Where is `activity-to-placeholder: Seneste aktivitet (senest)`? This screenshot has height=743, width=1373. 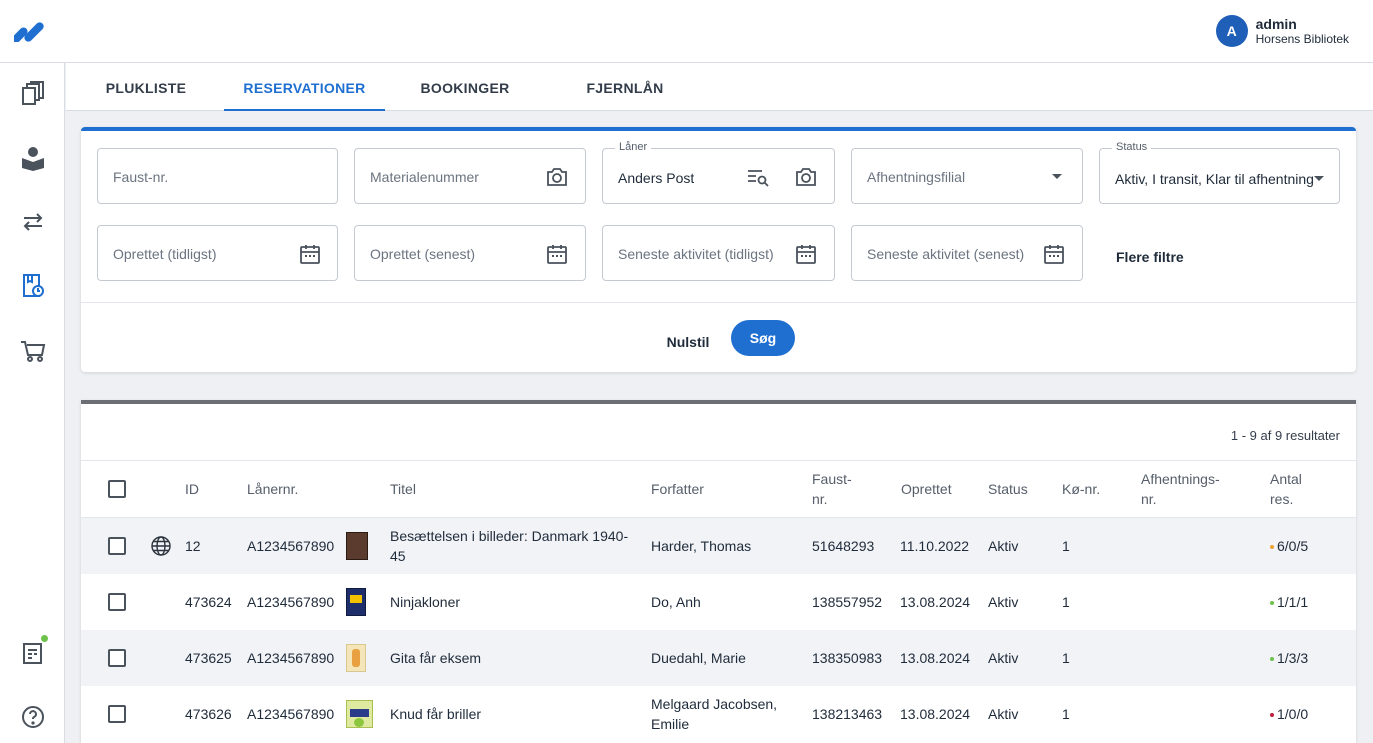 activity-to-placeholder: Seneste aktivitet (senest) is located at coordinates (946, 254).